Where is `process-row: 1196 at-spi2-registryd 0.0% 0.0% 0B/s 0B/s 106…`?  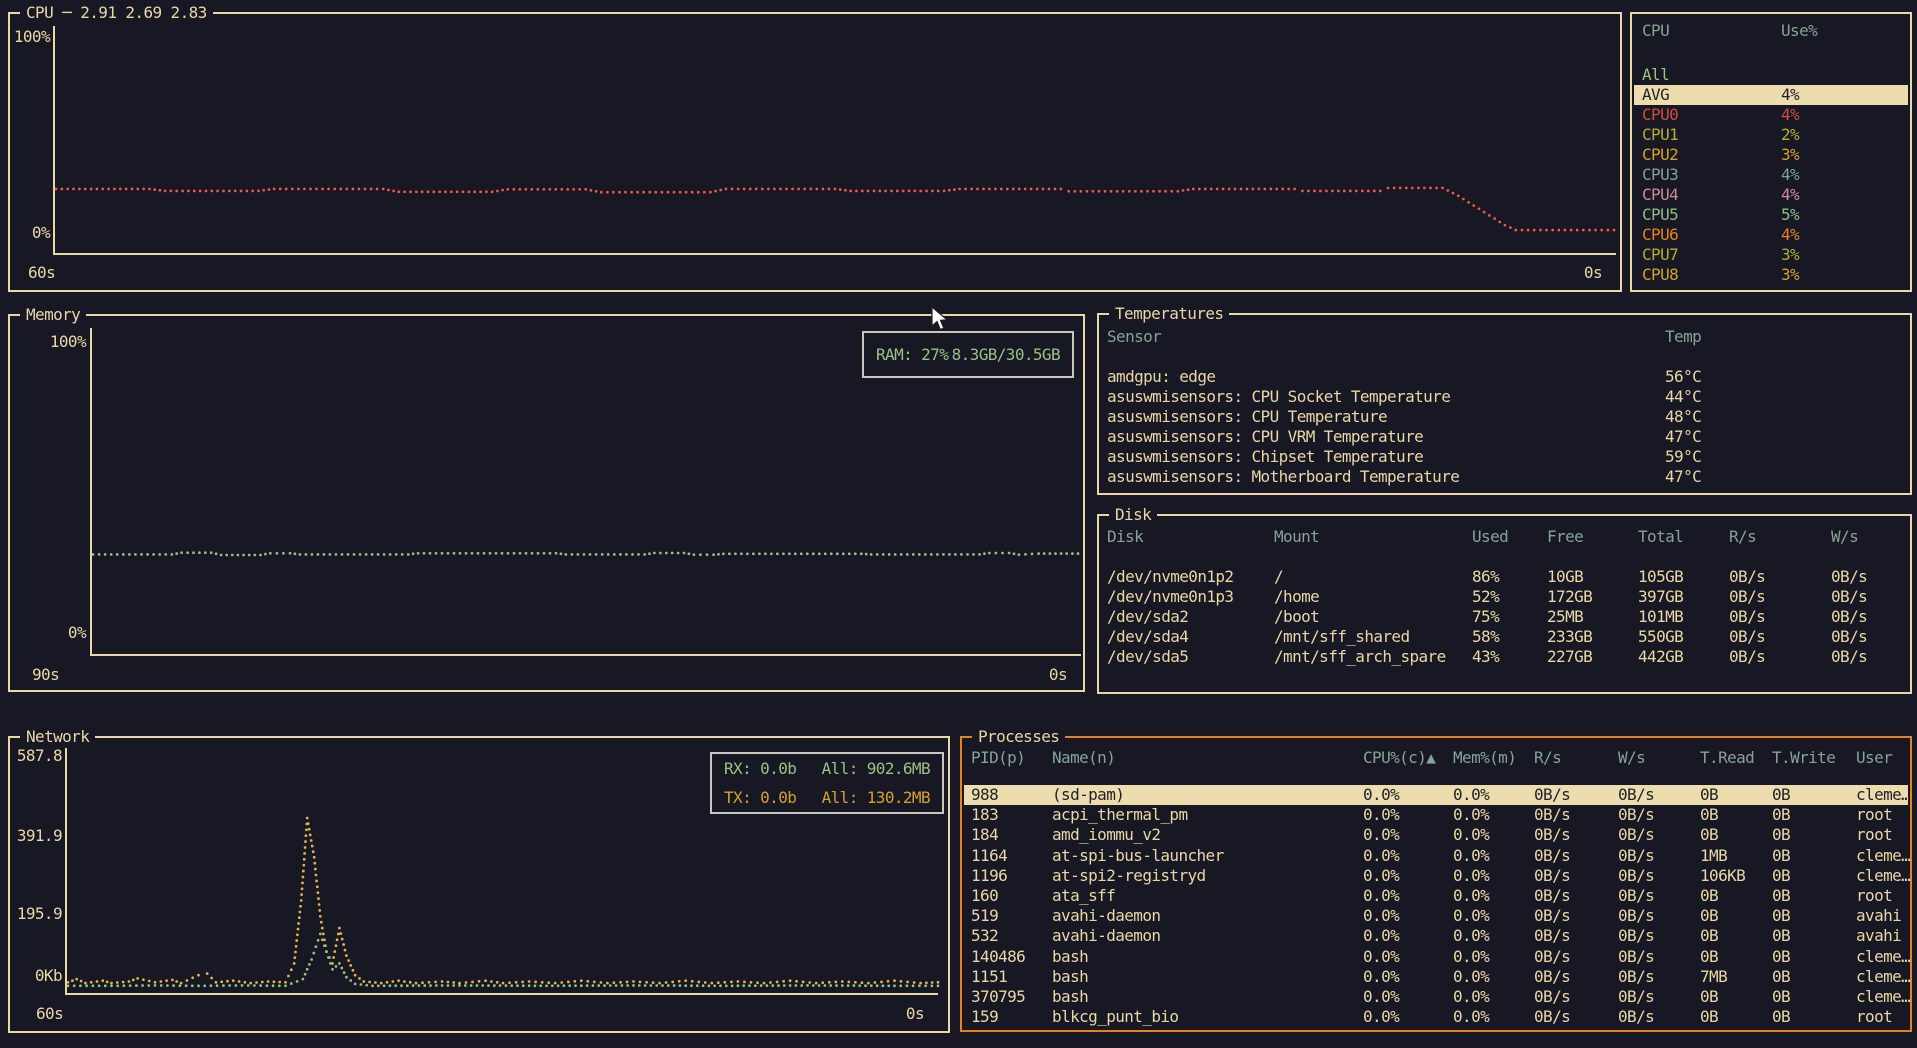 process-row: 1196 at-spi2-registryd 0.0% 0.0% 0B/s 0B/s 106… is located at coordinates (1437, 875).